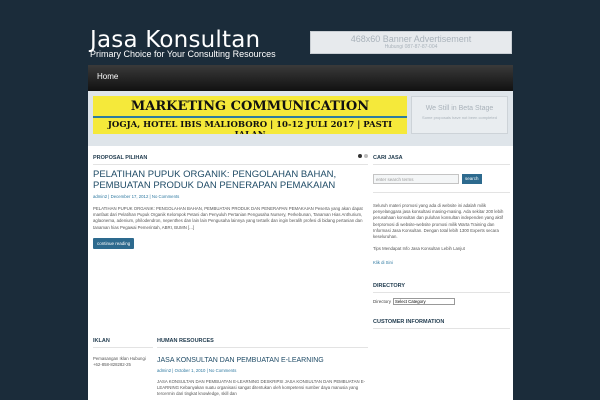 This screenshot has height=400, width=600. Describe the element at coordinates (459, 117) in the screenshot. I see `beta-subtitle: Some proposals have not been completed` at that location.